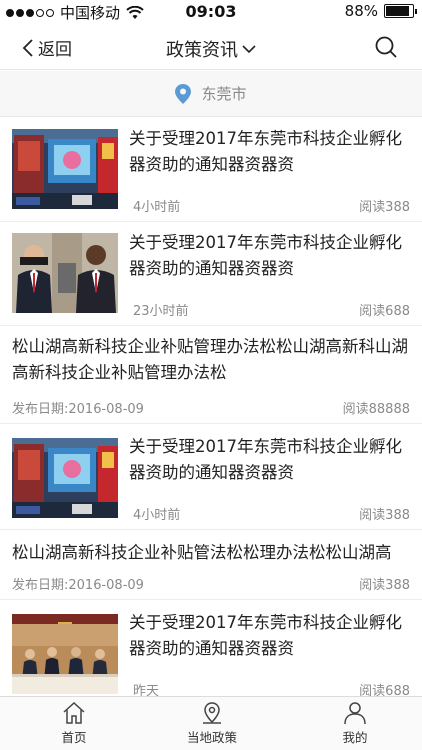  What do you see at coordinates (202, 552) in the screenshot?
I see `news-title: 松山湖高新科技企业补贴管法松松理办法松松山湖高` at bounding box center [202, 552].